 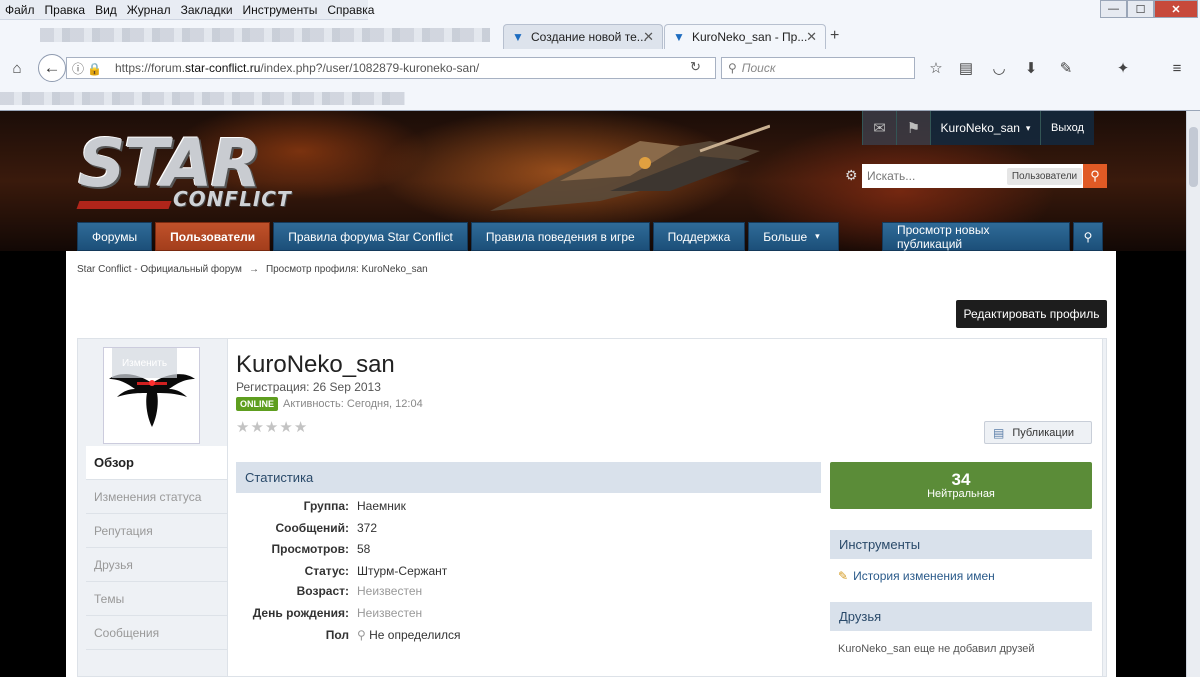 What do you see at coordinates (144, 363) in the screenshot?
I see `change-photo-button: Изменить` at bounding box center [144, 363].